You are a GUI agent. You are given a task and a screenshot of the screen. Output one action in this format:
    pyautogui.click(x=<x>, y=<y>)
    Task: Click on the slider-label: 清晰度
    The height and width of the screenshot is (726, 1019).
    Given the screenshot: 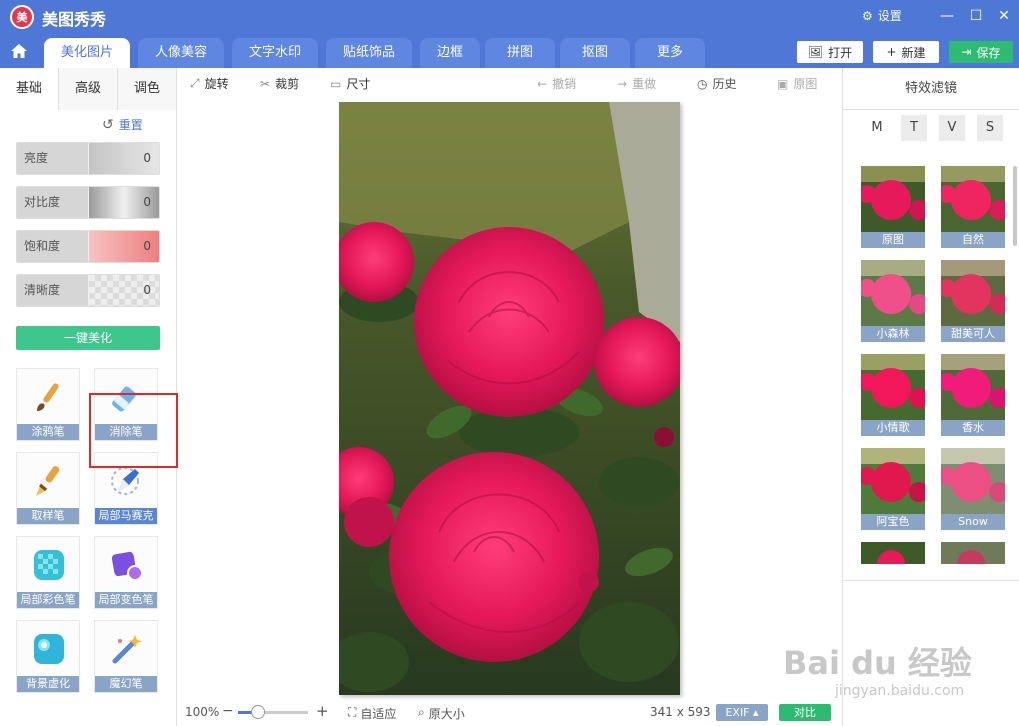 What is the action you would take?
    pyautogui.click(x=52, y=290)
    